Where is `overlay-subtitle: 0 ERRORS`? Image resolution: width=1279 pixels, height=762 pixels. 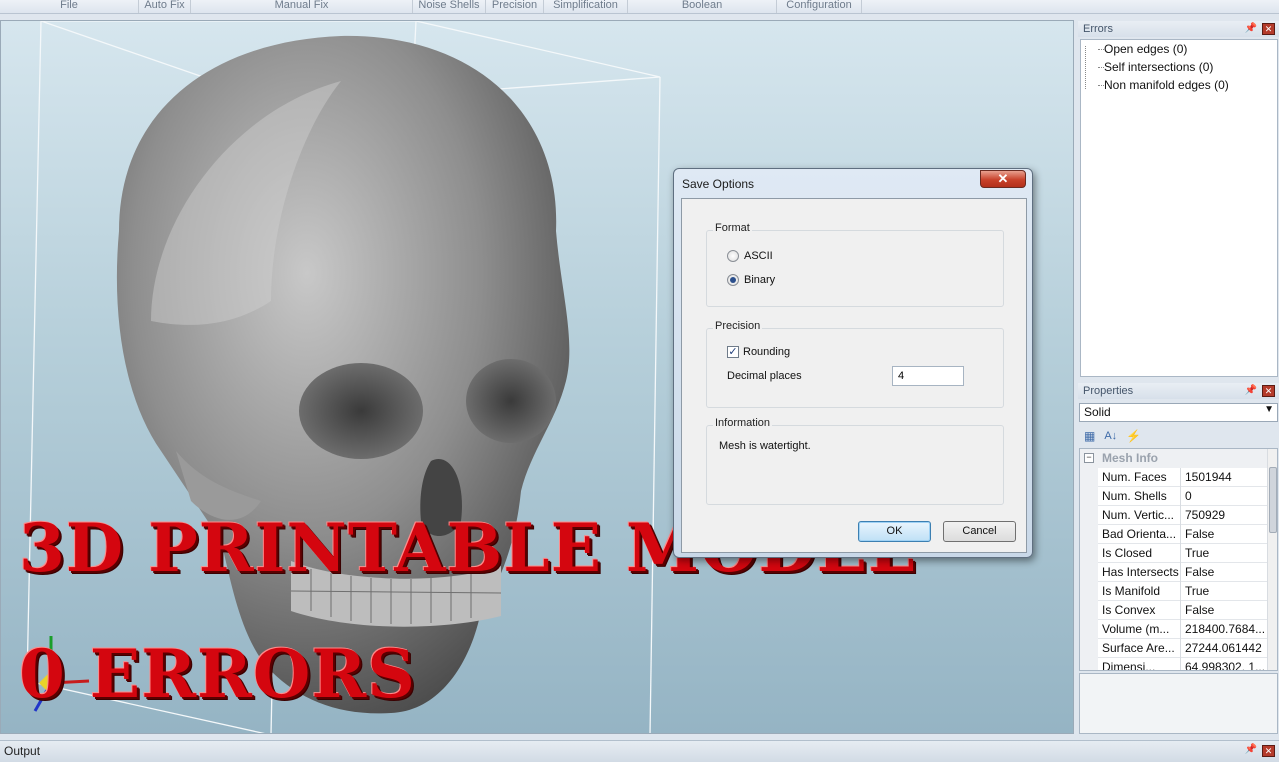 overlay-subtitle: 0 ERRORS is located at coordinates (217, 674).